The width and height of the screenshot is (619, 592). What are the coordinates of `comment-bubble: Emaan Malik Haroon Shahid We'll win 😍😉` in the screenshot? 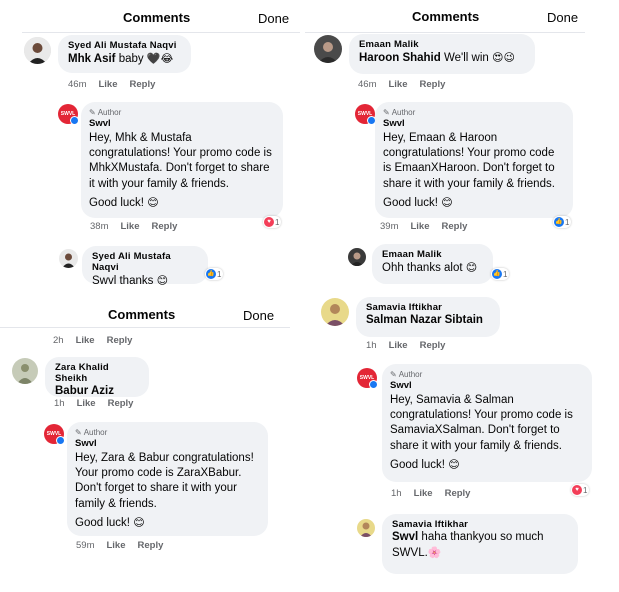 It's located at (442, 54).